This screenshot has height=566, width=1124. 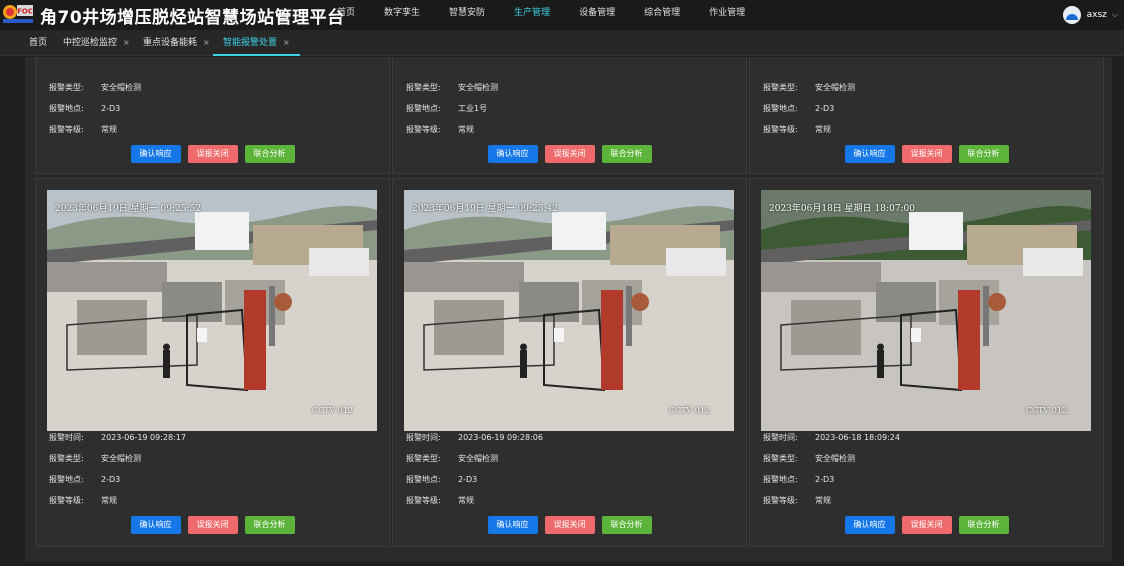 I want to click on company-logo: FOC, so click(x=18, y=14).